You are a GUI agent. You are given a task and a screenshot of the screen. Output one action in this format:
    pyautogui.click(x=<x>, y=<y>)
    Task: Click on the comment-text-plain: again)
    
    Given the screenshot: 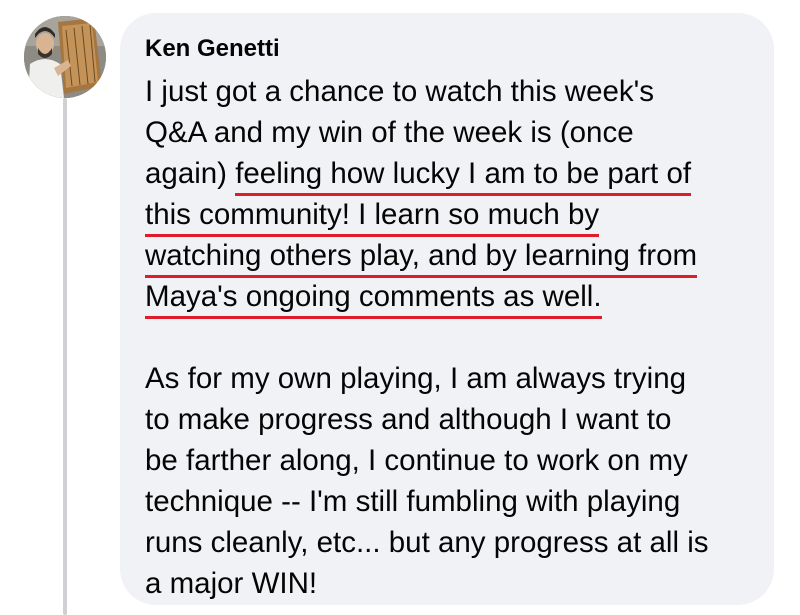 What is the action you would take?
    pyautogui.click(x=190, y=173)
    